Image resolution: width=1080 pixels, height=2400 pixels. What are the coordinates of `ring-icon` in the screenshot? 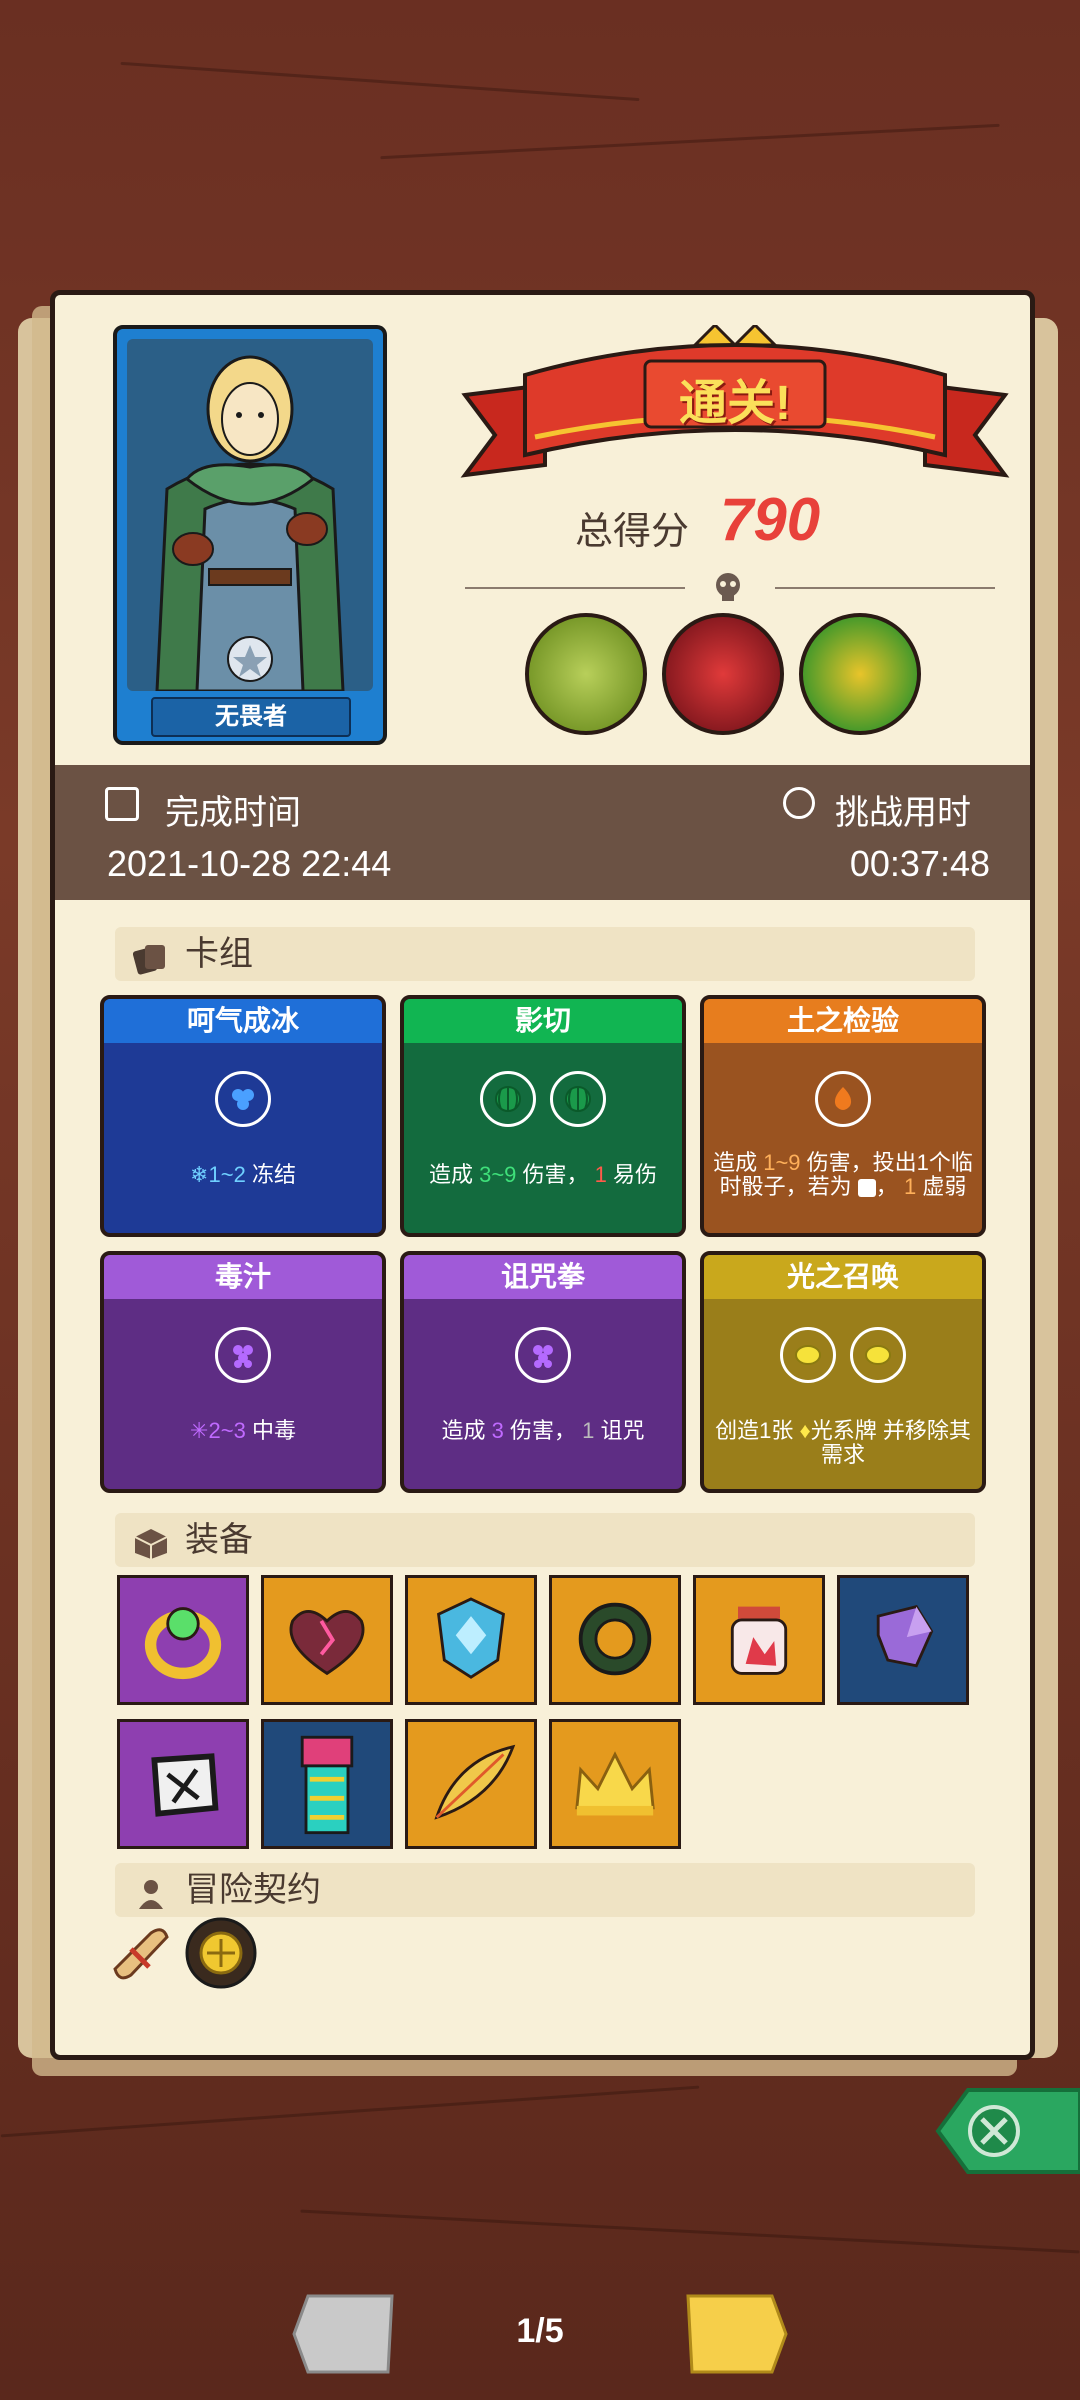 It's located at (183, 1640).